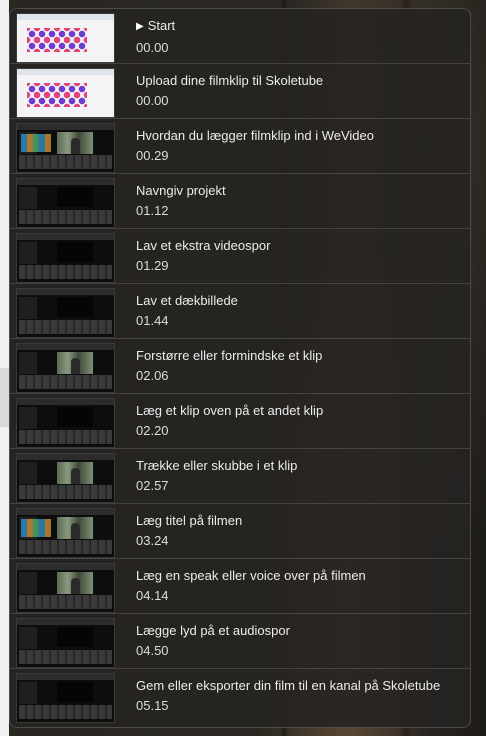 The width and height of the screenshot is (486, 736). Describe the element at coordinates (152, 485) in the screenshot. I see `chapter-timestamp: 02.57` at that location.